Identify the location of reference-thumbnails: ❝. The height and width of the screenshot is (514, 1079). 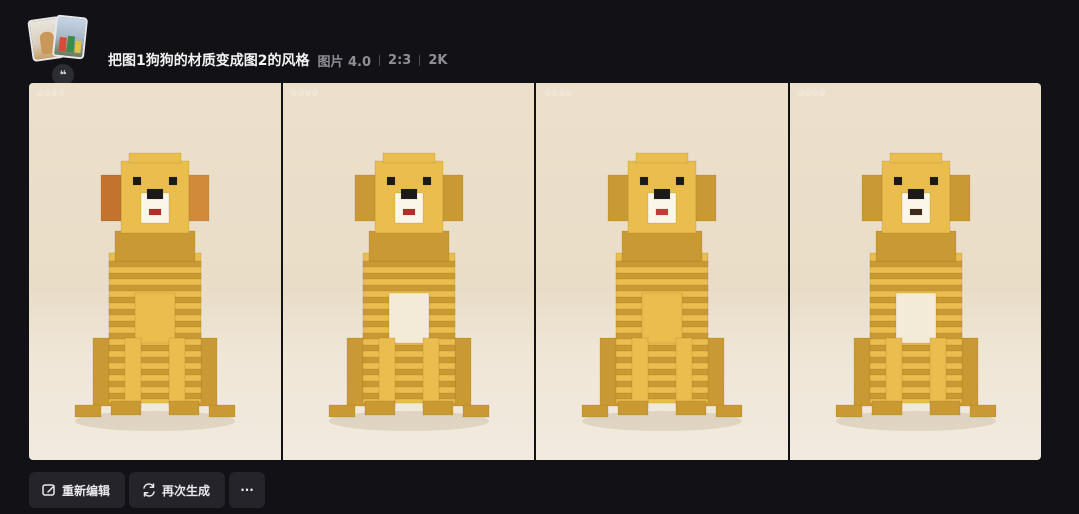
(62, 51).